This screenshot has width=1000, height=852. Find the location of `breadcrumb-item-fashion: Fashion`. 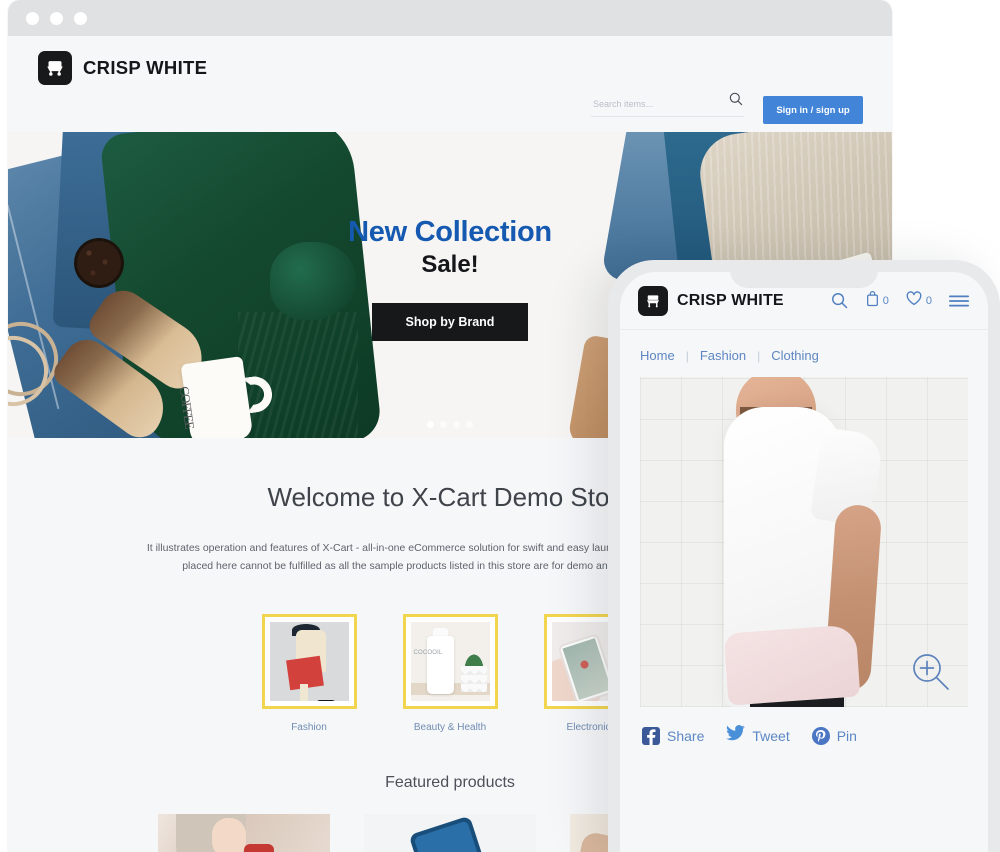

breadcrumb-item-fashion: Fashion is located at coordinates (723, 355).